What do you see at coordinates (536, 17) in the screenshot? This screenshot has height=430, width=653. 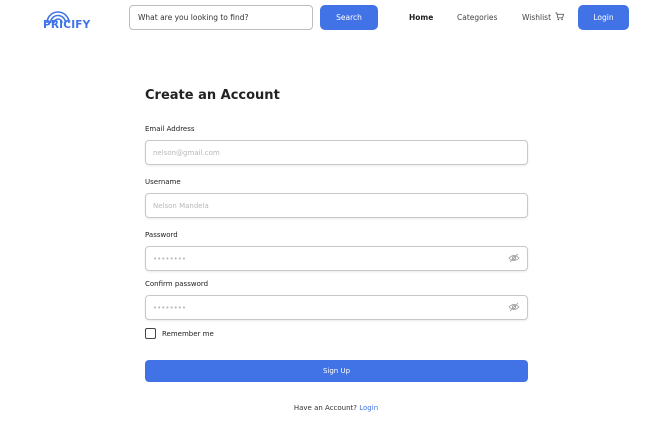 I see `nav-wishlist-link: Wishlist` at bounding box center [536, 17].